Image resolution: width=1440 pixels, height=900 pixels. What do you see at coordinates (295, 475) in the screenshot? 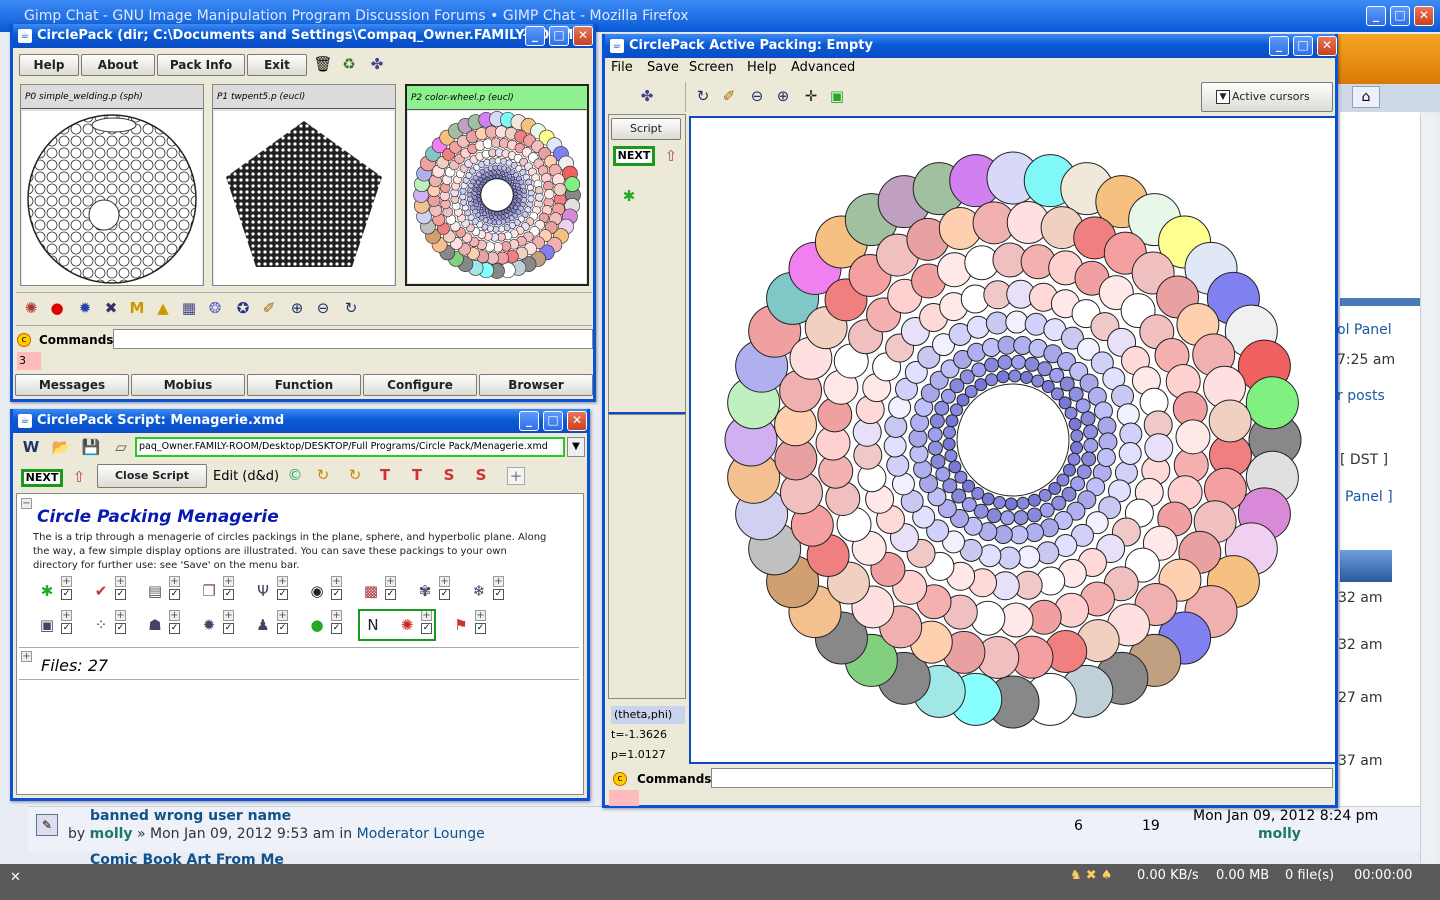
I see `copy-icon: ©` at bounding box center [295, 475].